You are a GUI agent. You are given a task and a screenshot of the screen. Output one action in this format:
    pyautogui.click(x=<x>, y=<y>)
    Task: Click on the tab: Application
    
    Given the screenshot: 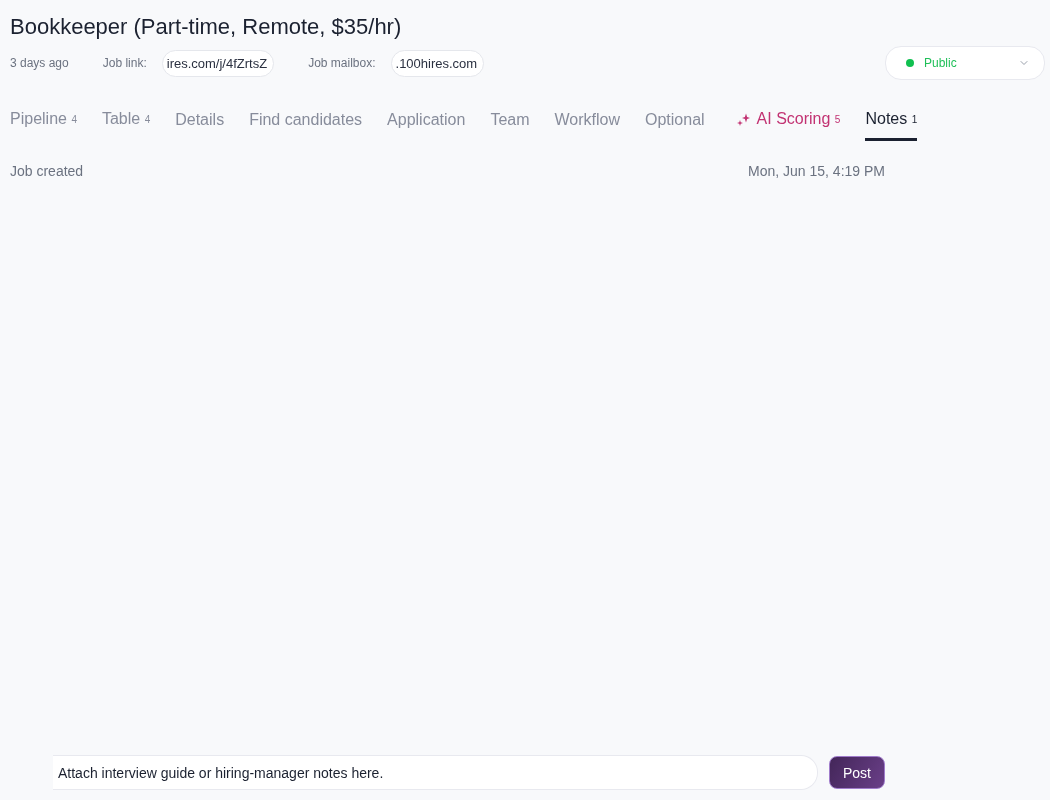 What is the action you would take?
    pyautogui.click(x=426, y=125)
    